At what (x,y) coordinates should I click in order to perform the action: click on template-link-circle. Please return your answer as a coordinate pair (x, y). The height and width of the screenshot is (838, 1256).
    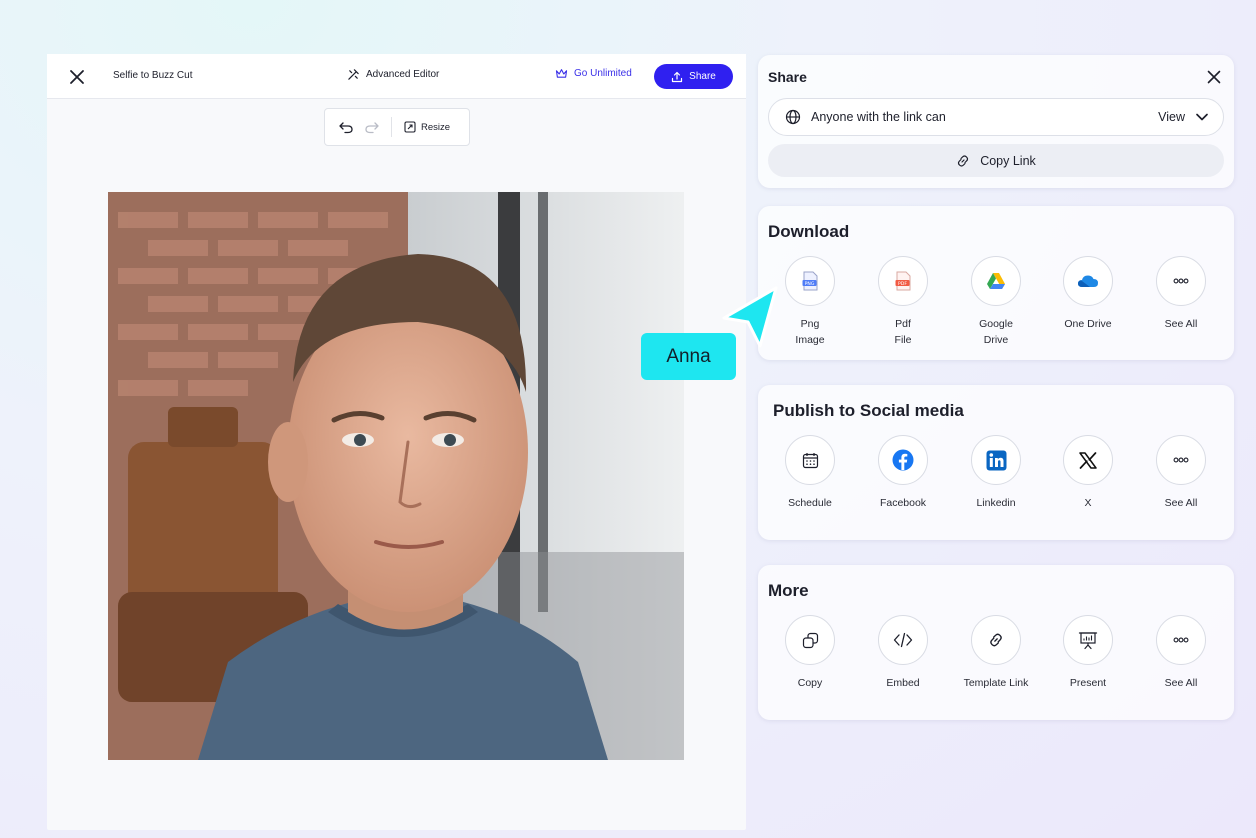
    Looking at the image, I should click on (996, 640).